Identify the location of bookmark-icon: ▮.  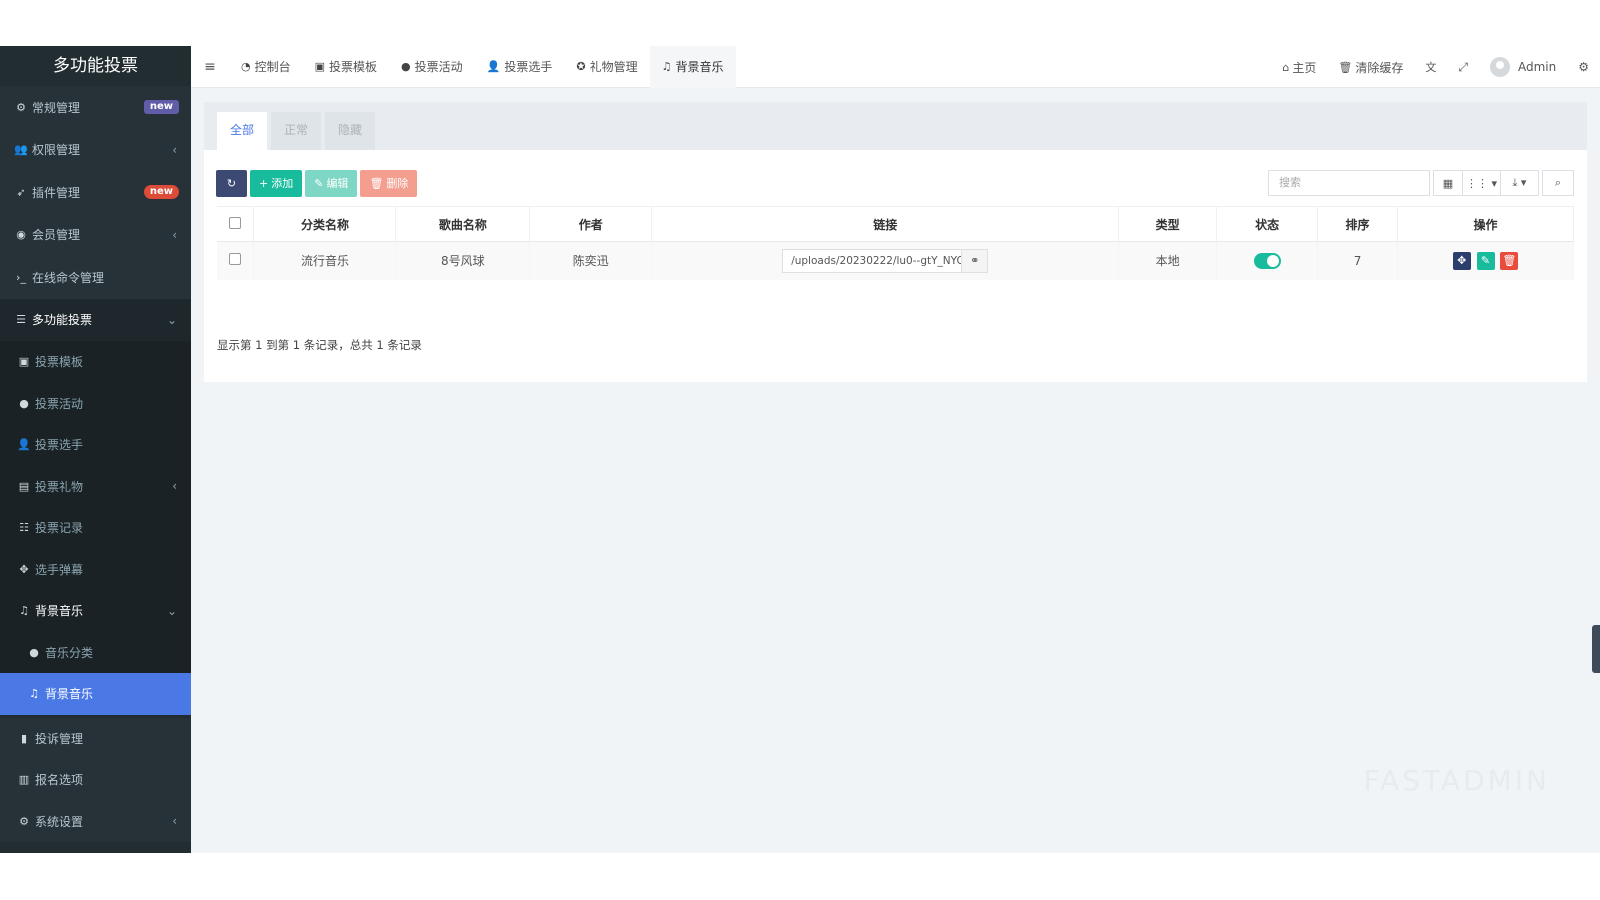
(24, 738).